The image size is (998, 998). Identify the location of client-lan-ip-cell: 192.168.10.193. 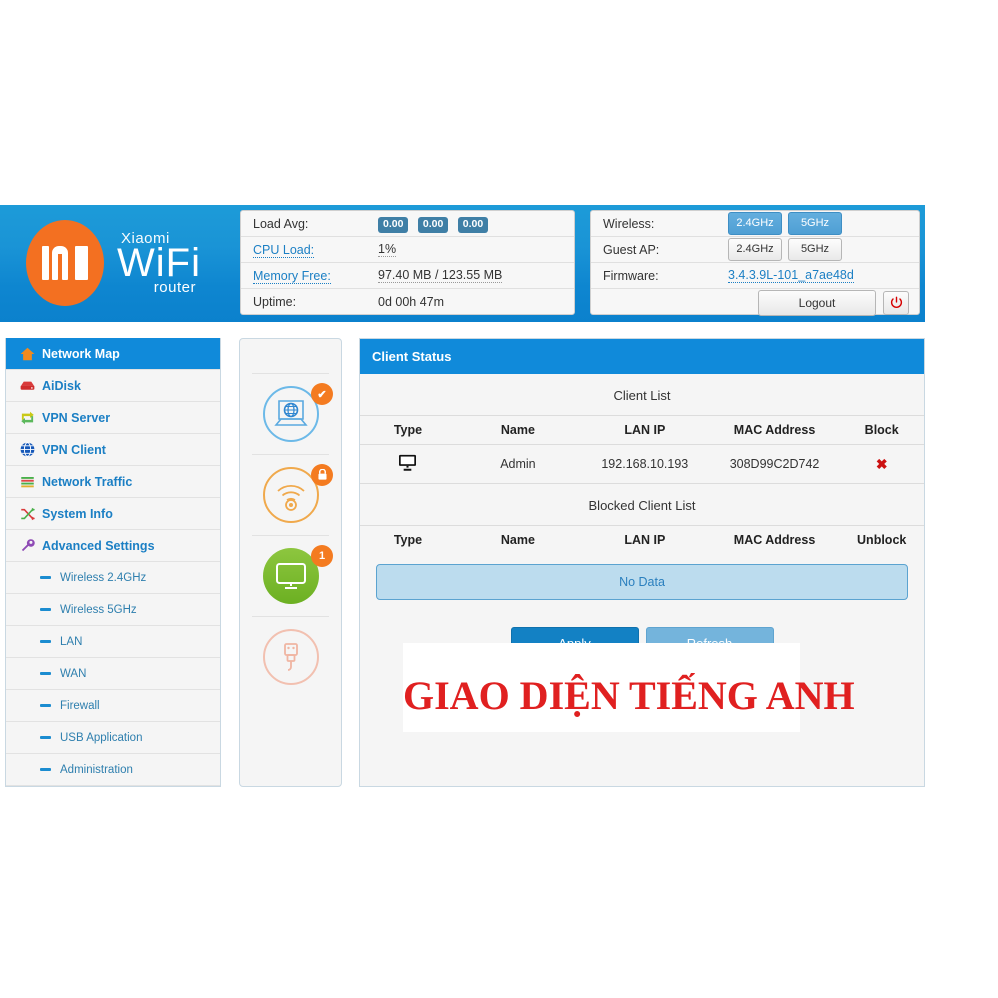
(644, 464).